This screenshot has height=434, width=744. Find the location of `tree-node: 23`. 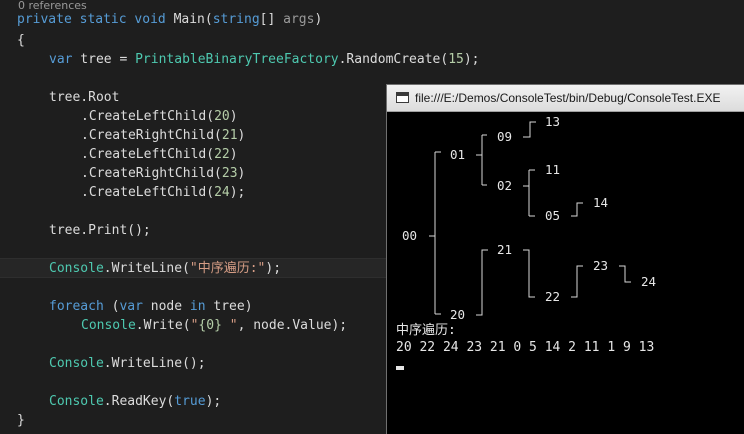

tree-node: 23 is located at coordinates (601, 265).